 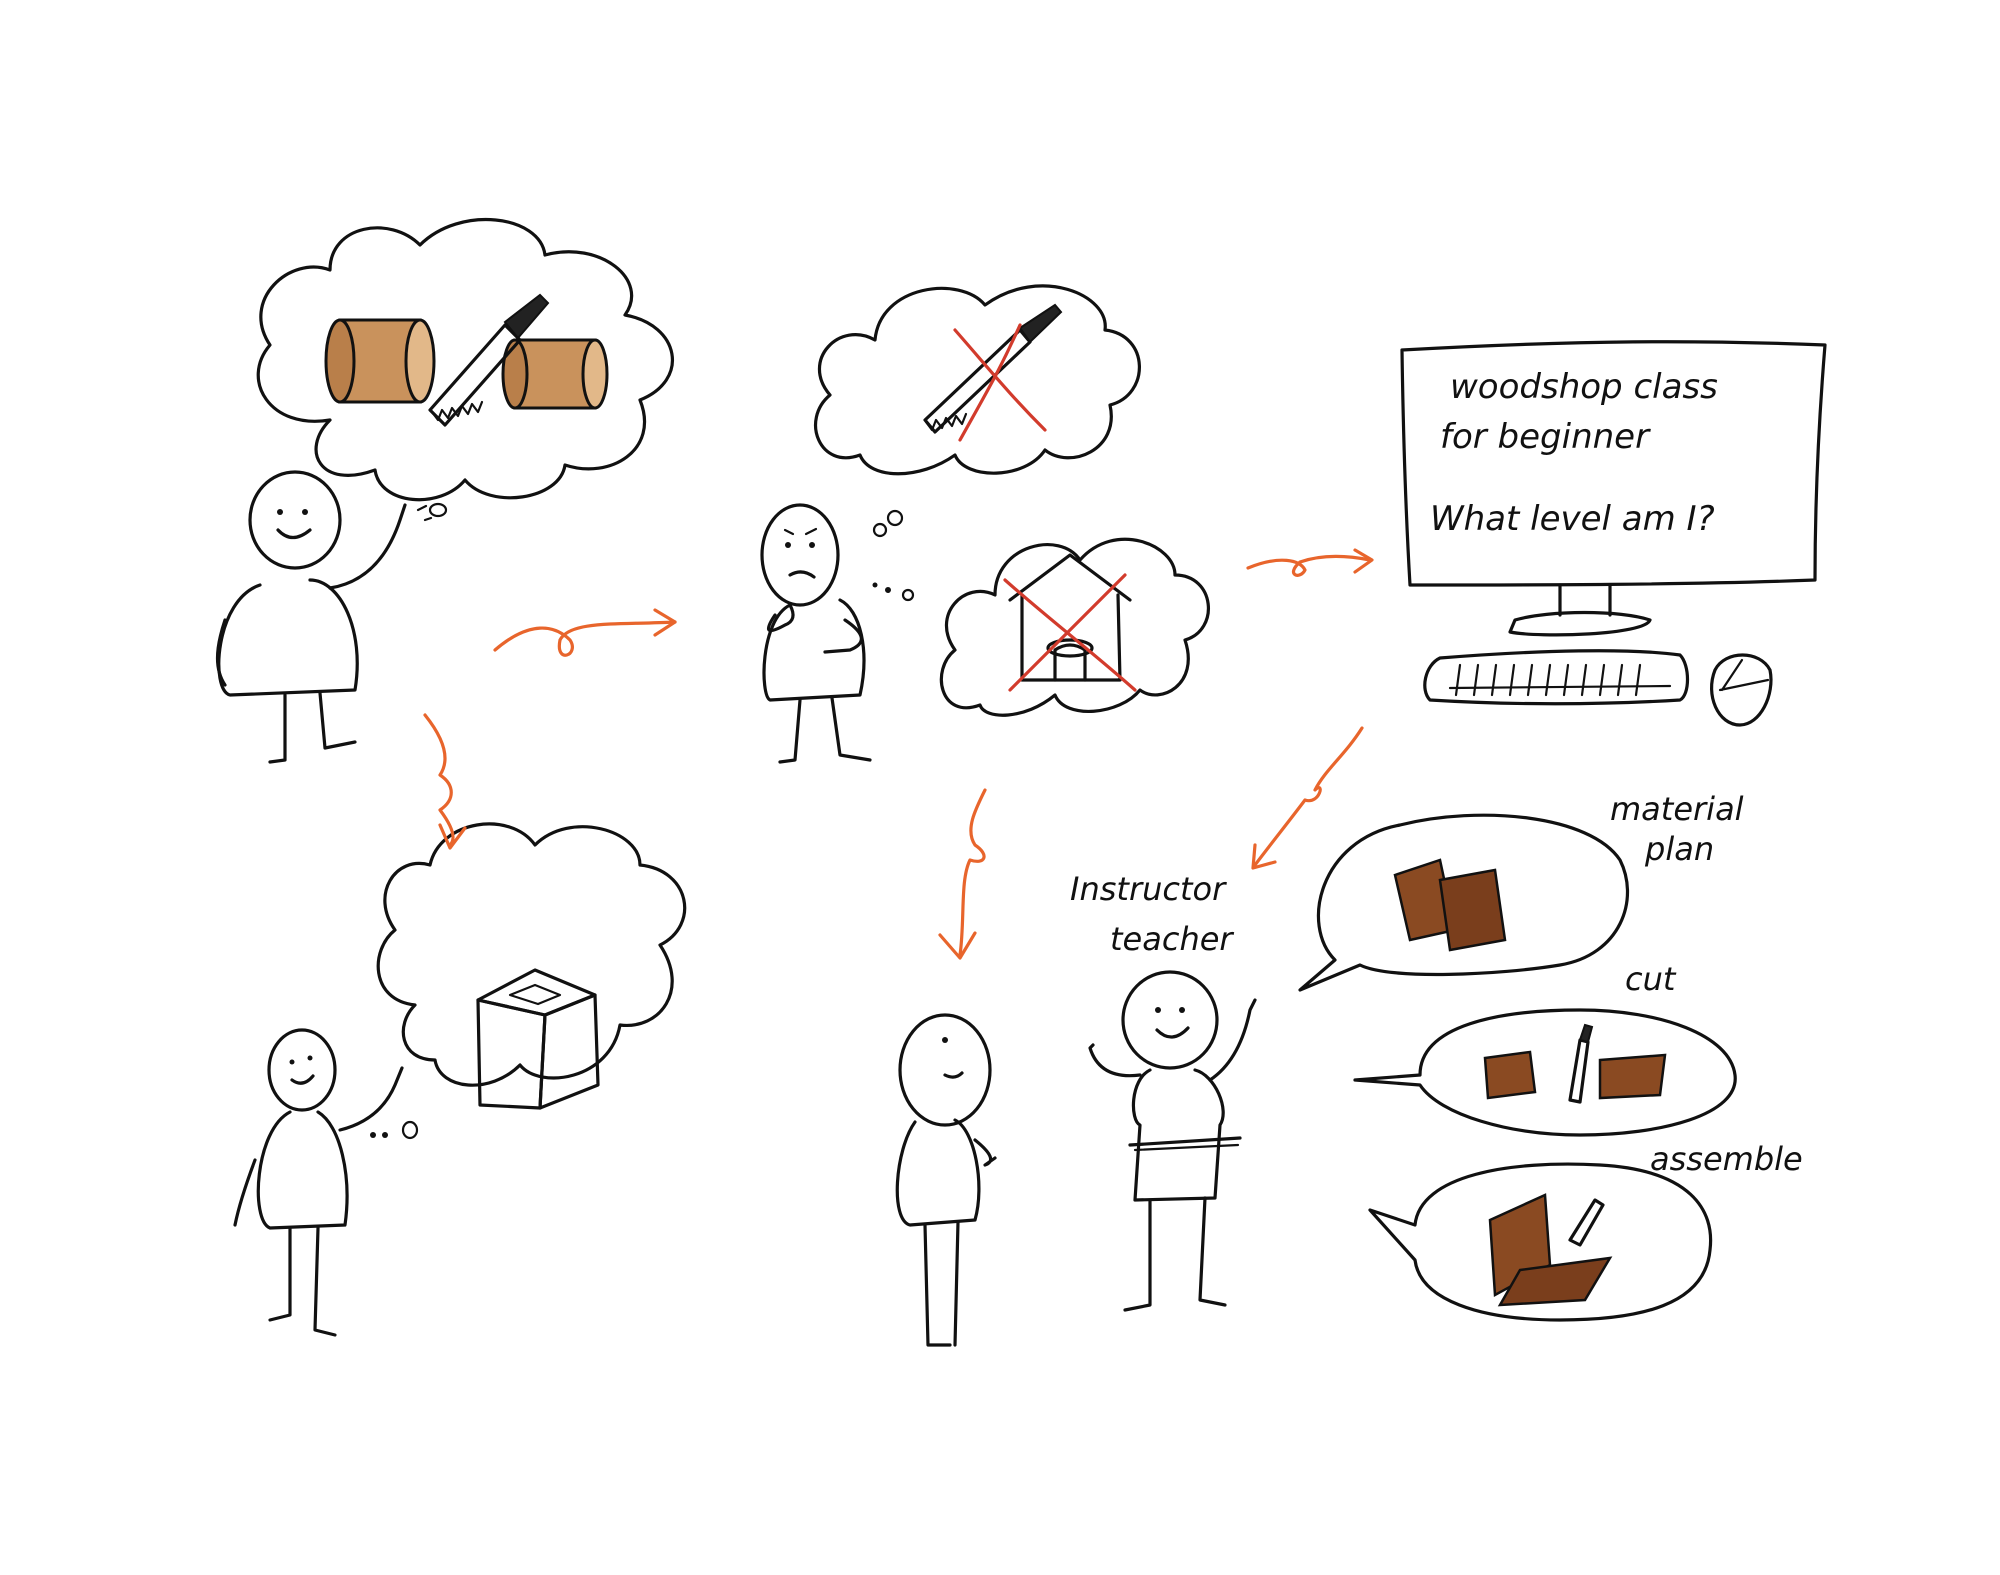 I want to click on log-right-icon, so click(x=555, y=374).